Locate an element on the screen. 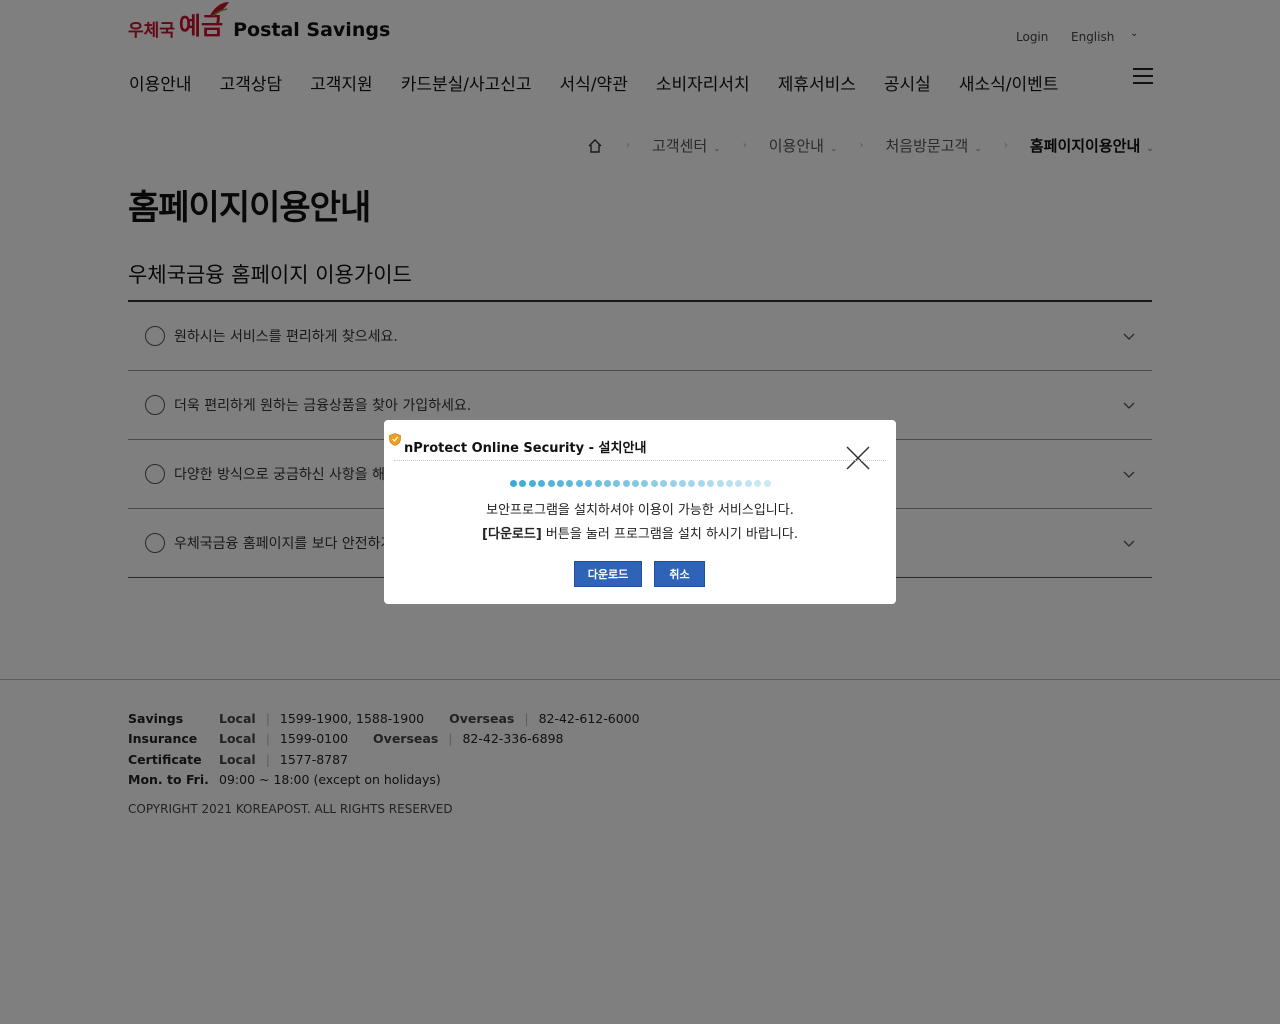 The image size is (1280, 1024). shield-icon is located at coordinates (395, 439).